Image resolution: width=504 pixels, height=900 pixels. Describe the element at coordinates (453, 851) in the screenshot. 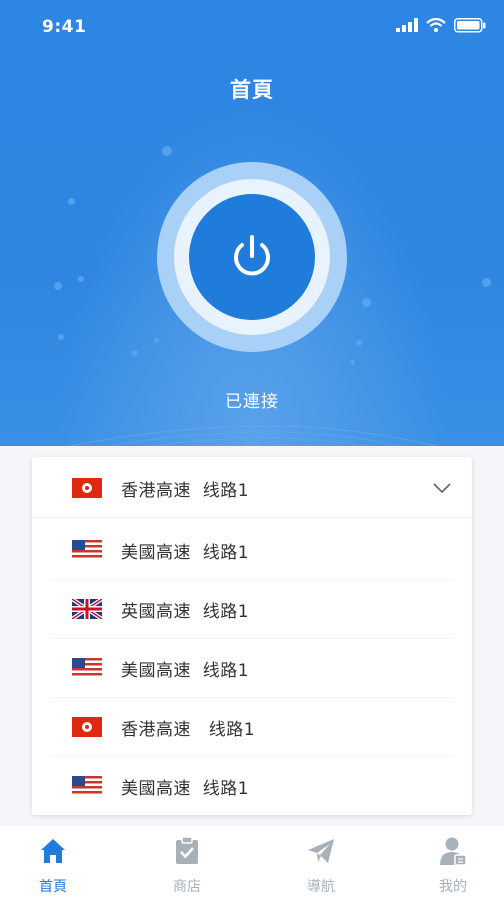

I see `user-icon` at that location.